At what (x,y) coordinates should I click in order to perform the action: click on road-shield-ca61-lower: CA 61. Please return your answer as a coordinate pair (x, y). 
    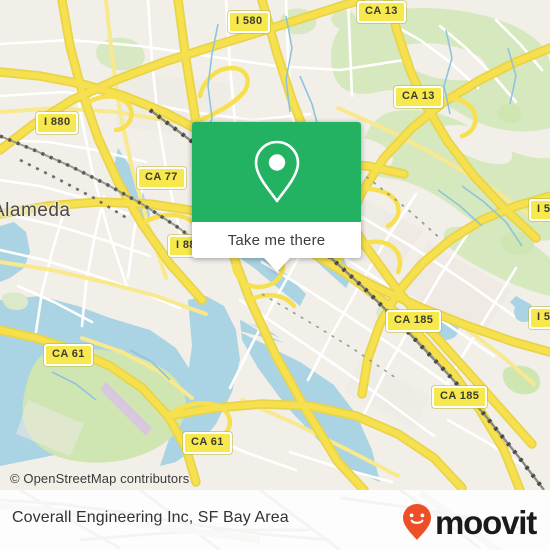
    Looking at the image, I should click on (207, 443).